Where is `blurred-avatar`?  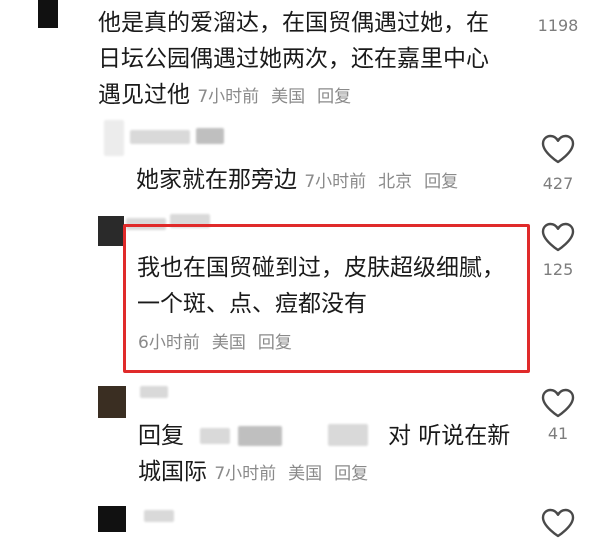
blurred-avatar is located at coordinates (114, 138).